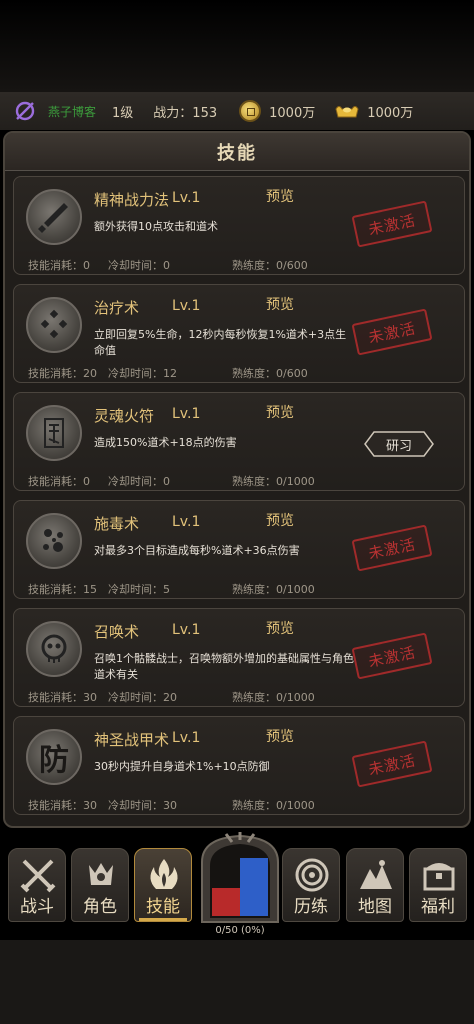 The width and height of the screenshot is (474, 1024). Describe the element at coordinates (292, 113) in the screenshot. I see `gold-amount: 1000万` at that location.